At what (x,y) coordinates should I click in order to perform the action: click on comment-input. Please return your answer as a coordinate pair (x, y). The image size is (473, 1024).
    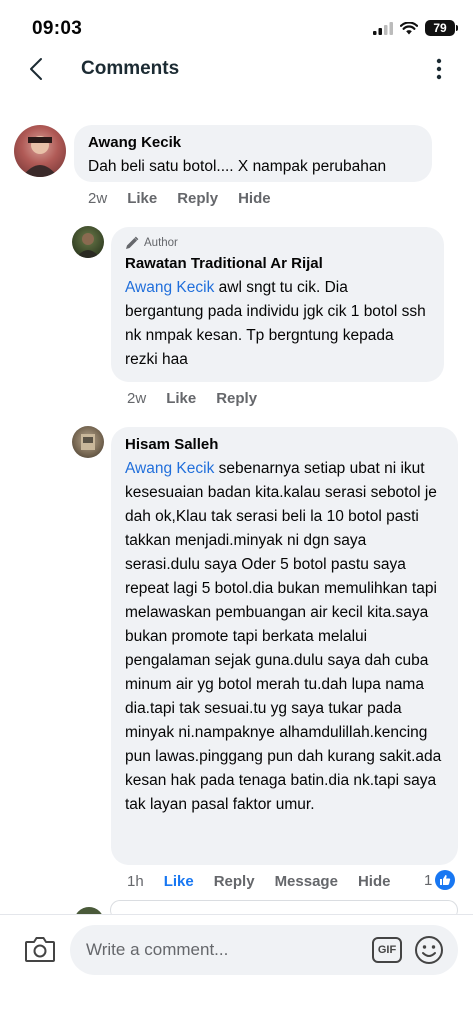
    Looking at the image, I should click on (226, 950).